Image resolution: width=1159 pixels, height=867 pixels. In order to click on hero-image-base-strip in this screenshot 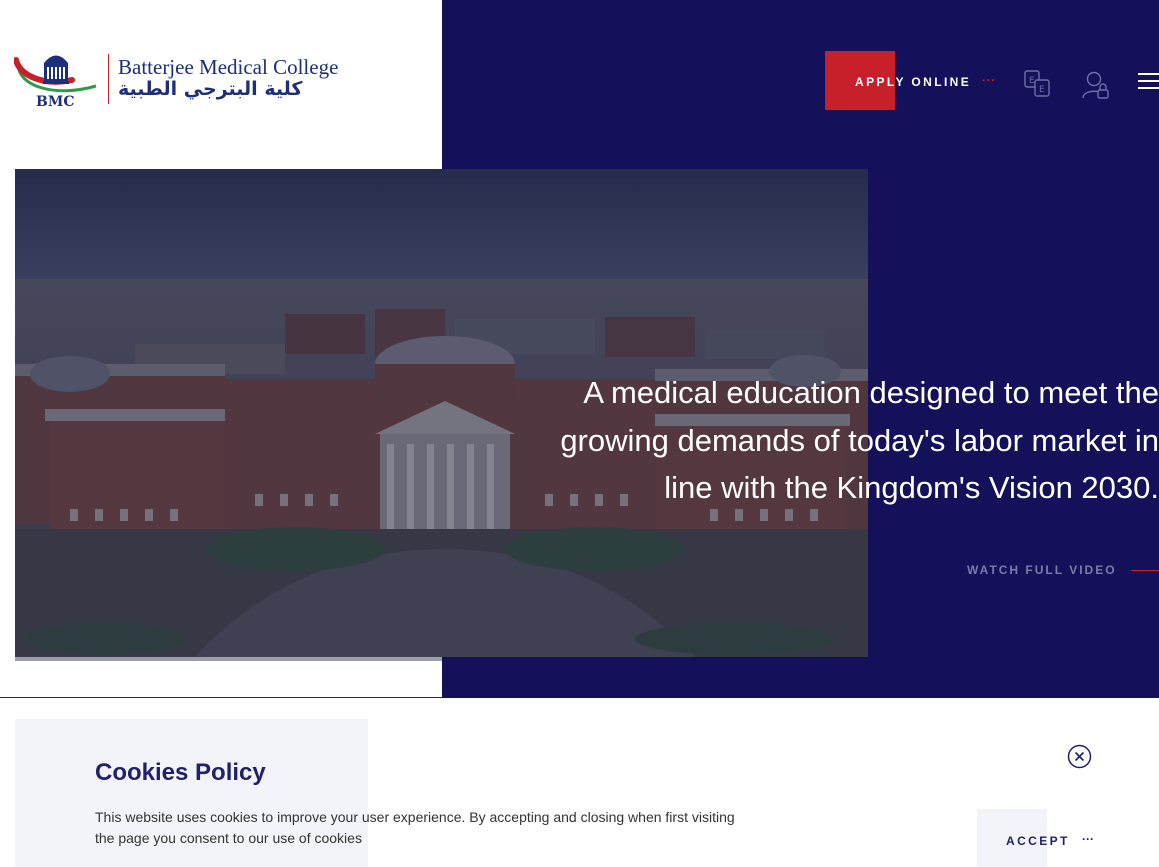, I will do `click(228, 659)`.